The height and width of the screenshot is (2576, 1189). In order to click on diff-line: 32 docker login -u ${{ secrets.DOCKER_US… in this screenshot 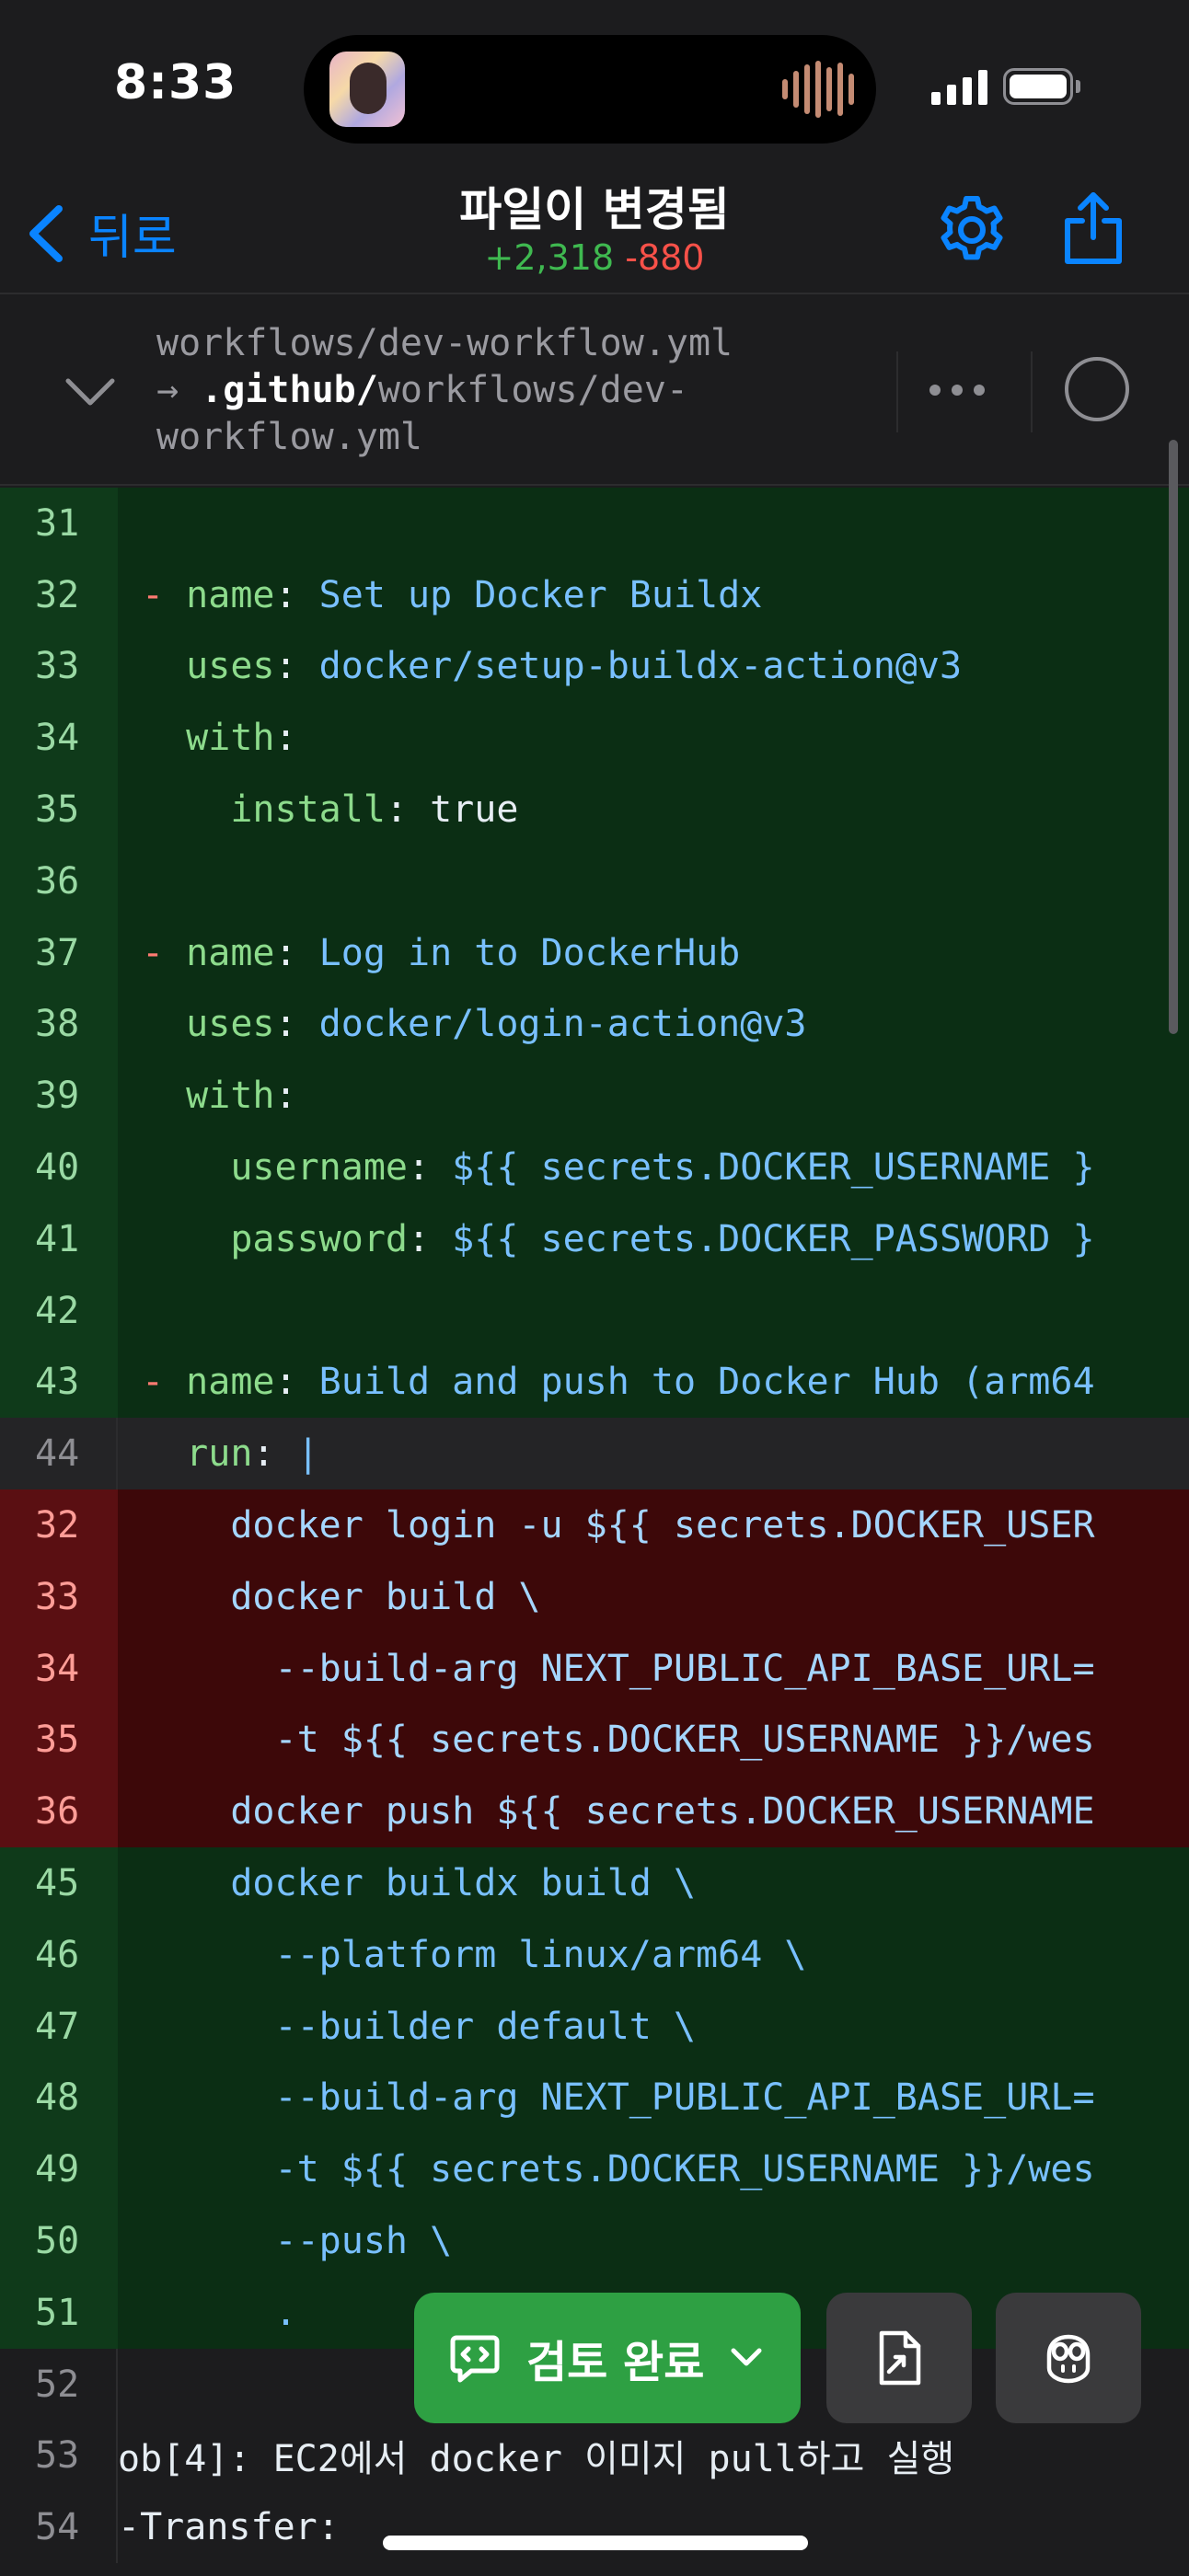, I will do `click(594, 1525)`.